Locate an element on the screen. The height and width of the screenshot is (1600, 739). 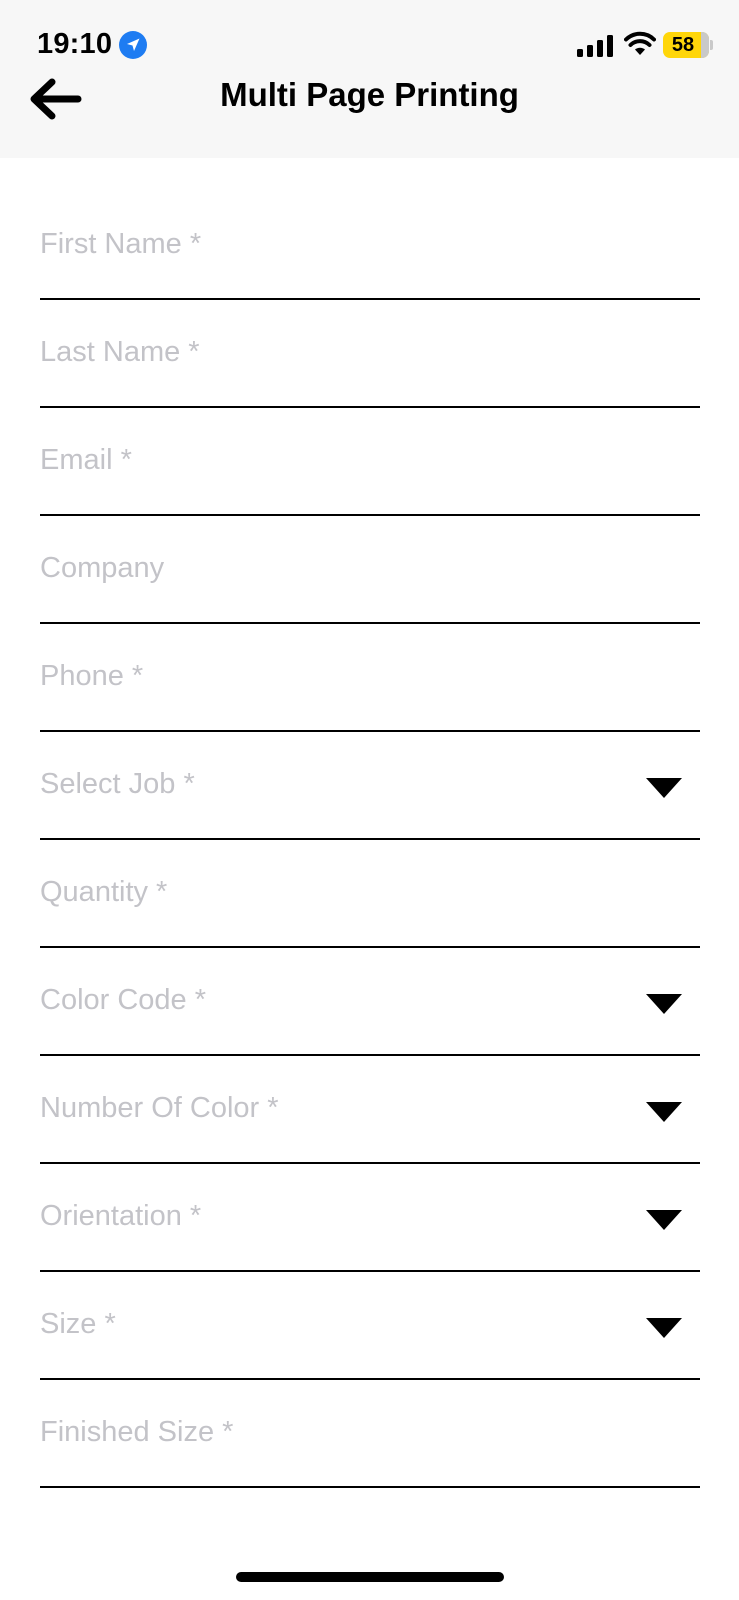
arrow-left-icon is located at coordinates (56, 99).